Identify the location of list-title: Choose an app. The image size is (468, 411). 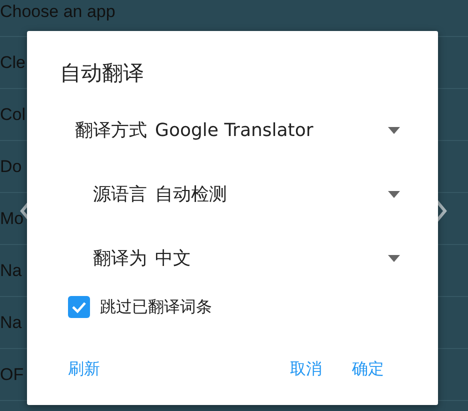
(58, 12).